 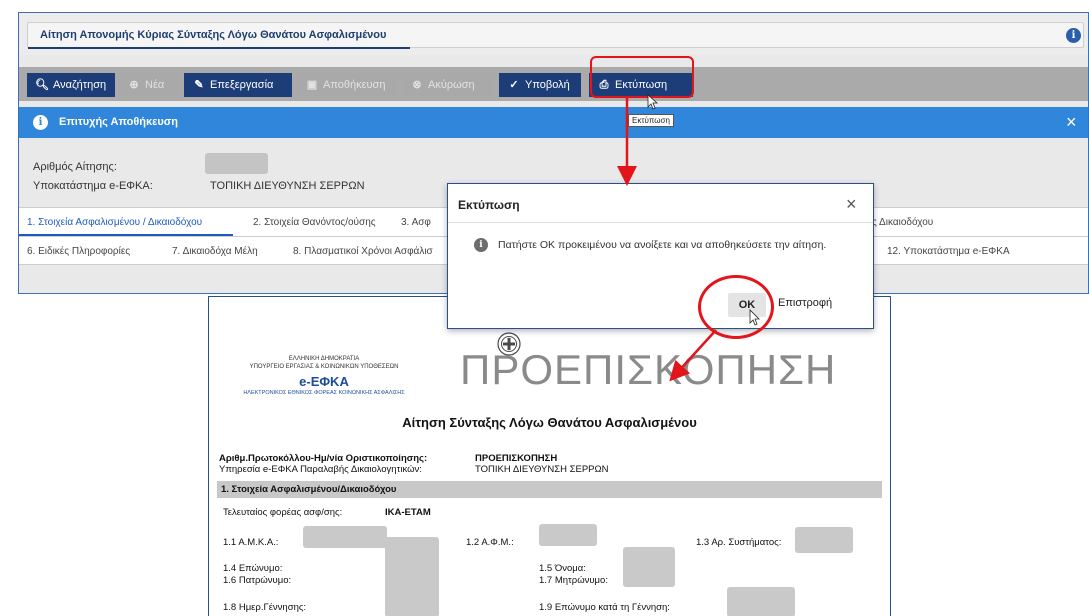 I want to click on amka-redacted, so click(x=345, y=537).